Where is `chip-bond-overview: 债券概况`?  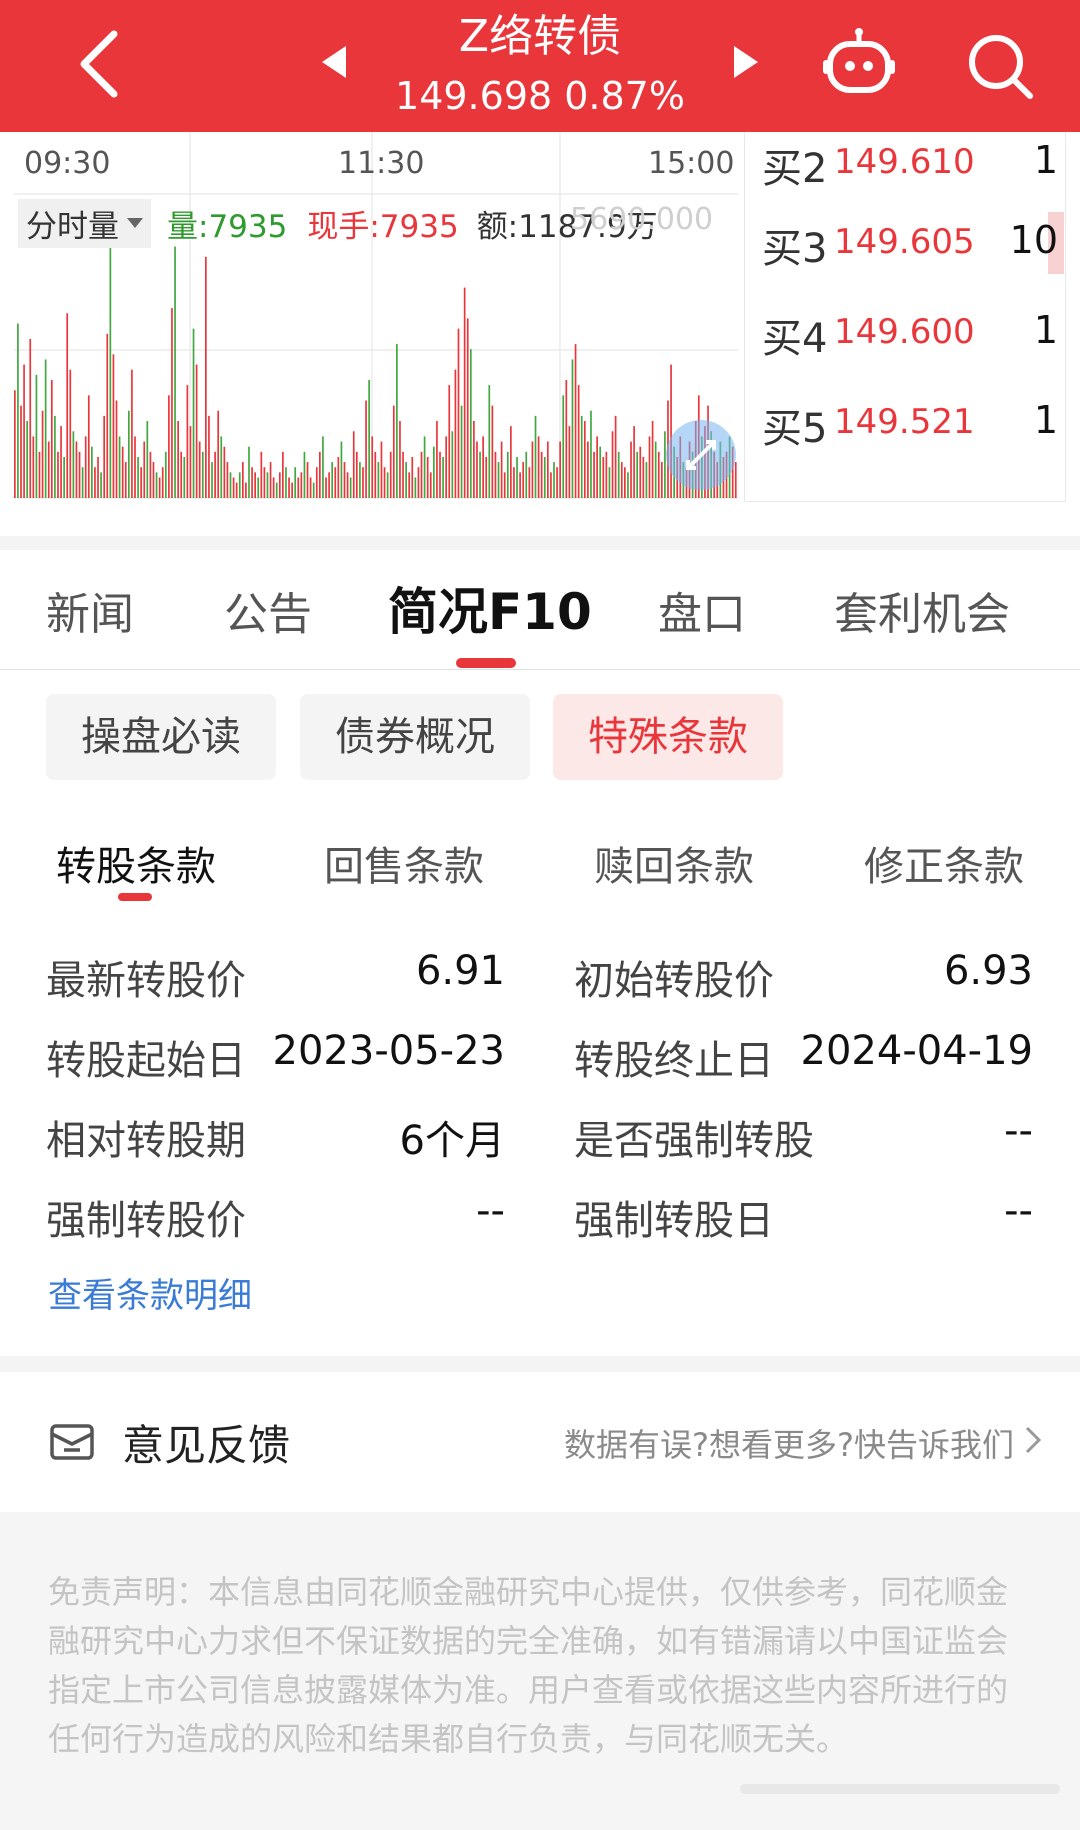 chip-bond-overview: 债券概况 is located at coordinates (415, 737).